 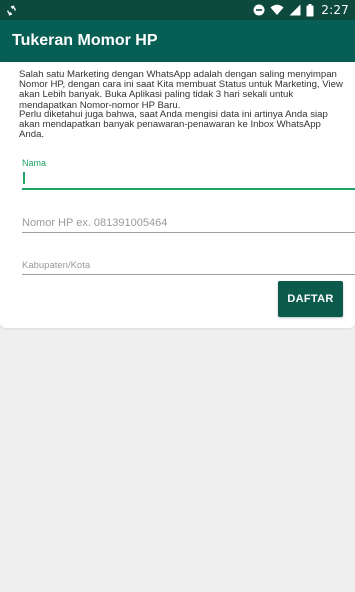 What do you see at coordinates (177, 41) in the screenshot?
I see `app-bar: Tukeran Momor HP` at bounding box center [177, 41].